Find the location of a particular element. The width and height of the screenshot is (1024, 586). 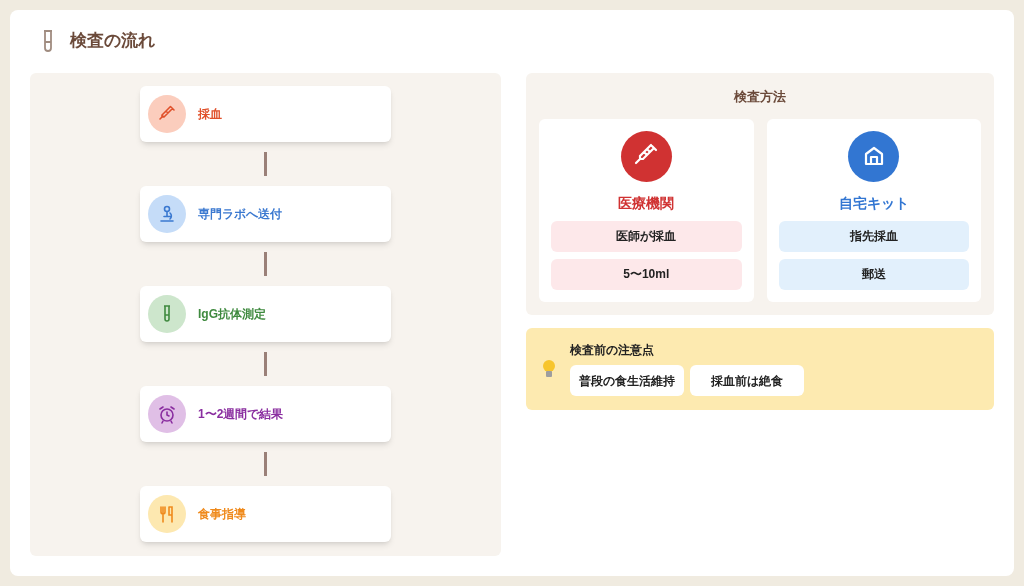

method-detail: 医師が採血 is located at coordinates (646, 236).